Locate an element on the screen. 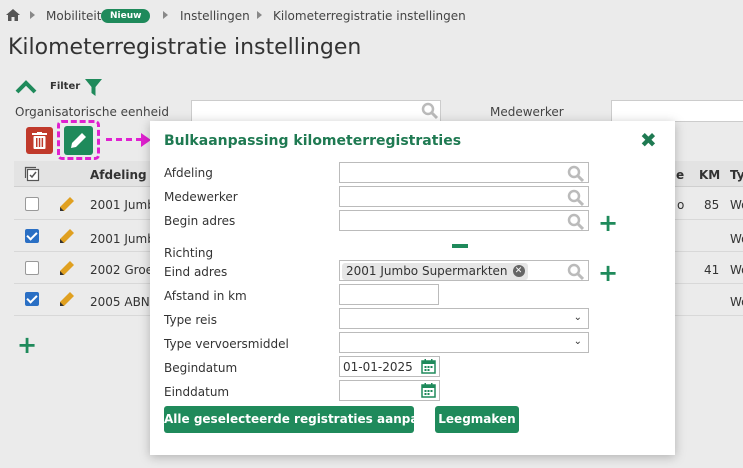 This screenshot has height=468, width=743. begin-adres-input is located at coordinates (464, 220).